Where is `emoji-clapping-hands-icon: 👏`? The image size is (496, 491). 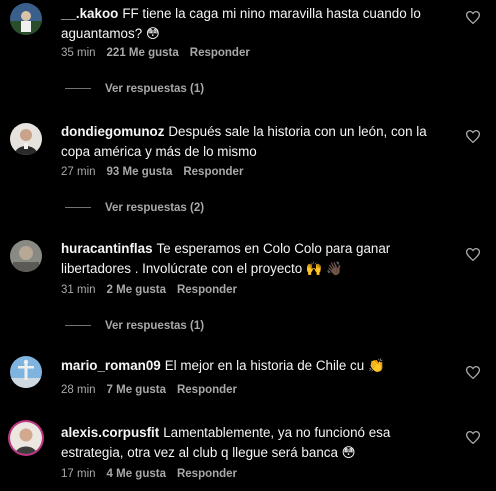
emoji-clapping-hands-icon: 👏 is located at coordinates (376, 365).